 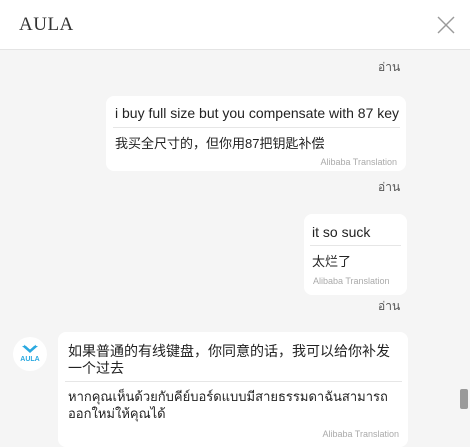 I want to click on scrollbar-thumb, so click(x=464, y=399).